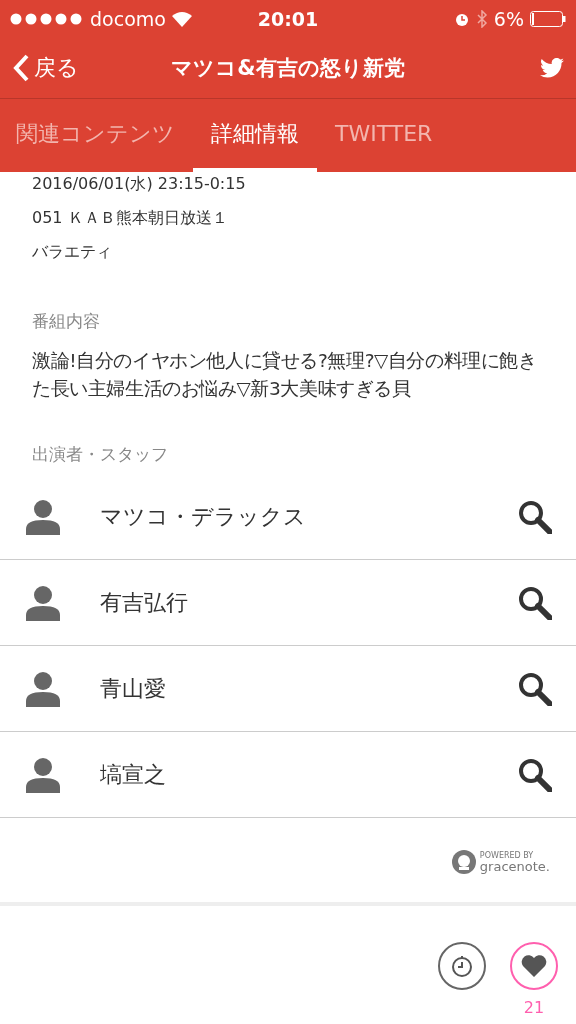  What do you see at coordinates (461, 19) in the screenshot?
I see `alarm-icon` at bounding box center [461, 19].